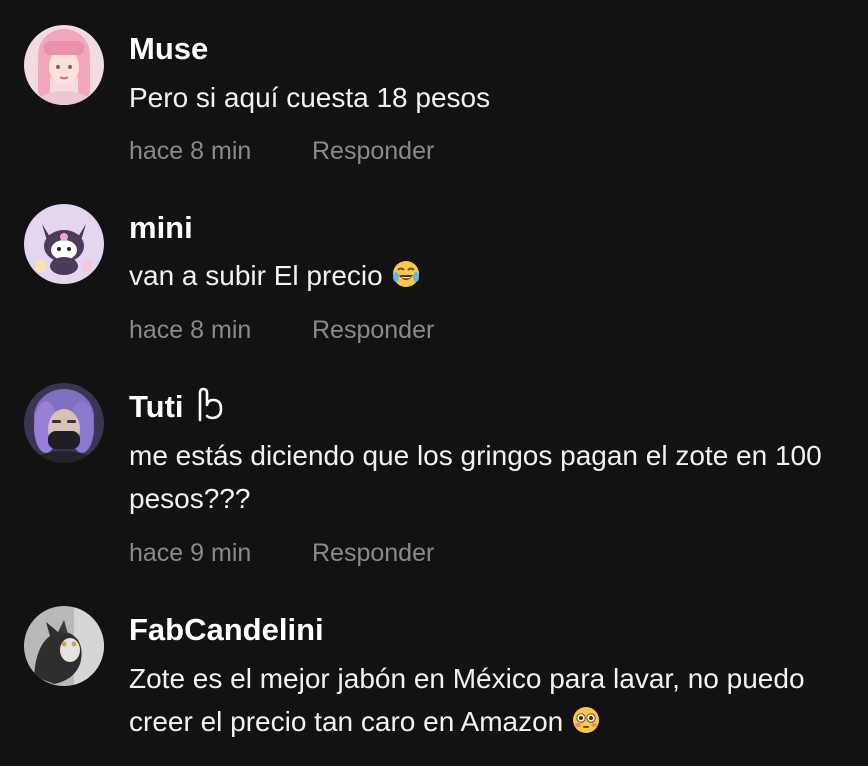  I want to click on comment-username: FabCandelini, so click(226, 630).